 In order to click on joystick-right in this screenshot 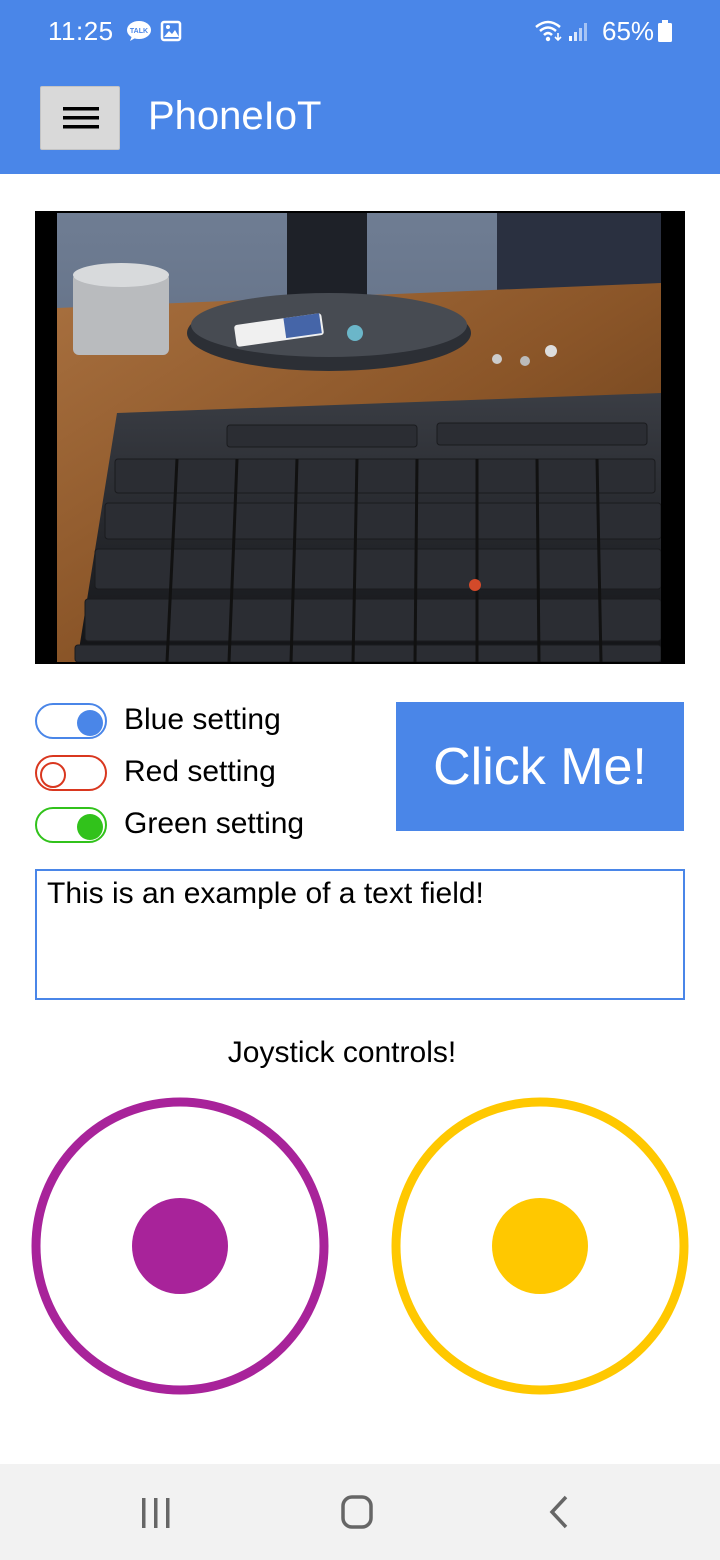, I will do `click(540, 1246)`.